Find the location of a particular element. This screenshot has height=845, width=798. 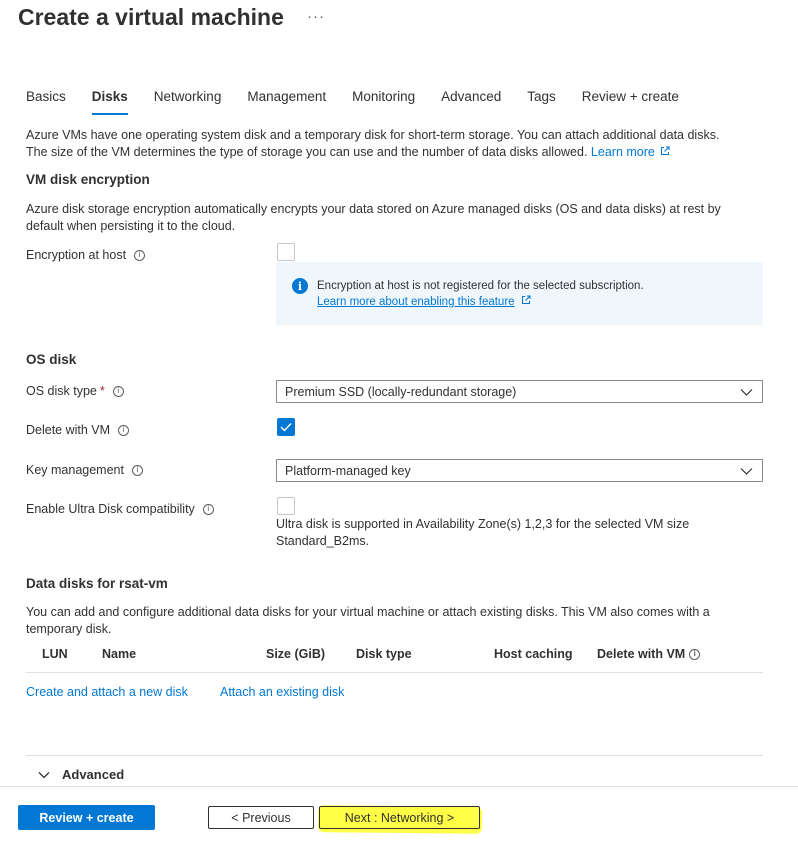

column-header-disk-type: Disk type is located at coordinates (384, 654).